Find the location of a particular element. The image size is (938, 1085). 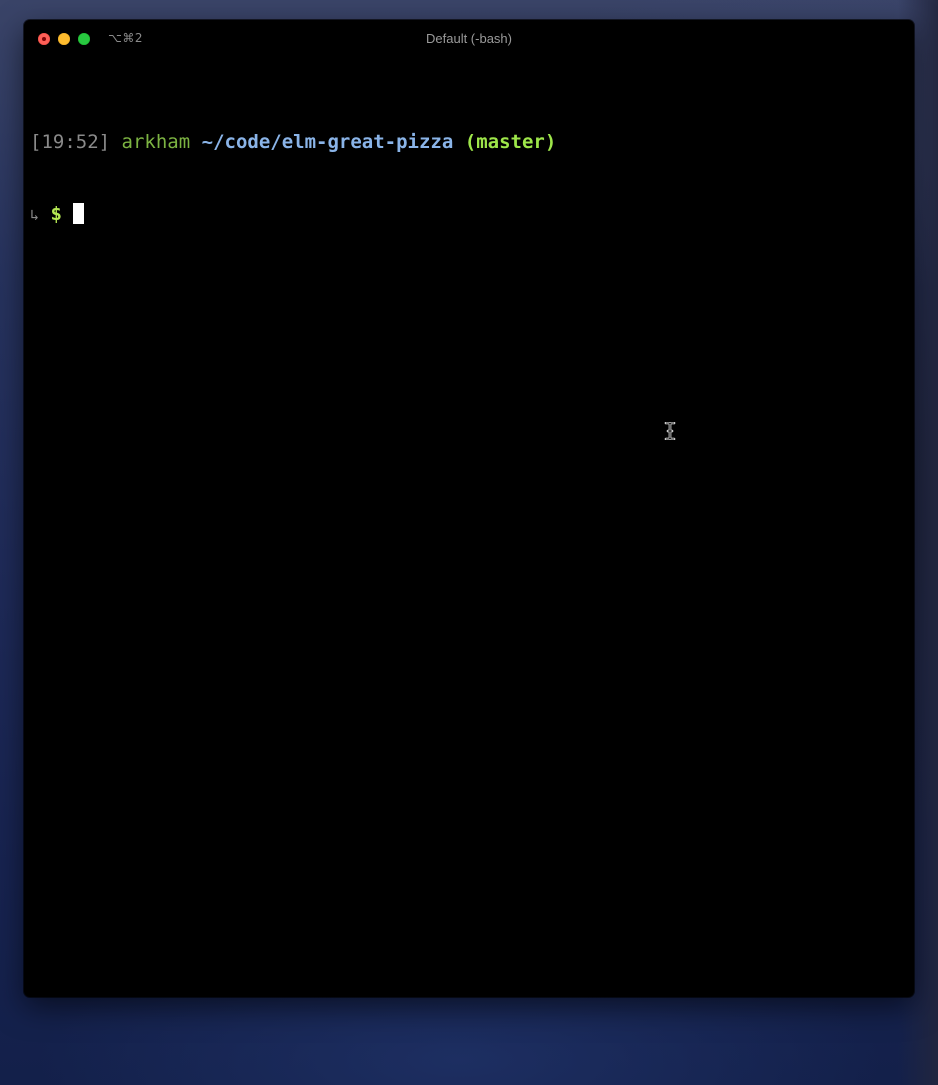

text-cursor is located at coordinates (79, 213).